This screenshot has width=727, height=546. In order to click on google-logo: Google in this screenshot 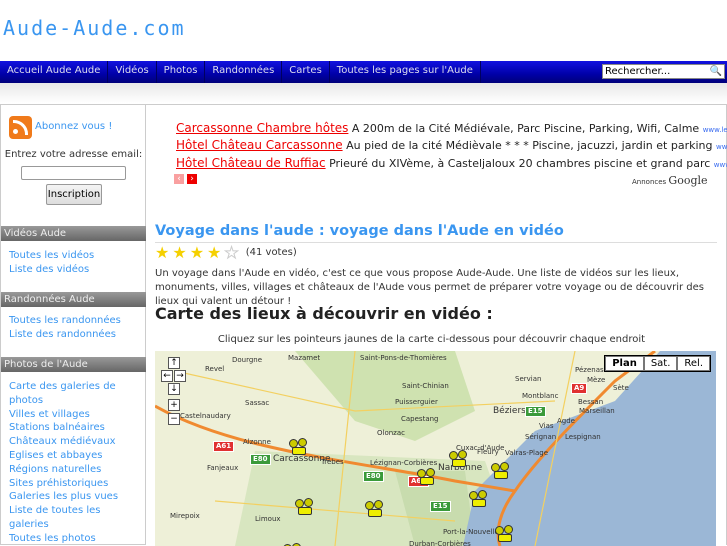, I will do `click(688, 180)`.